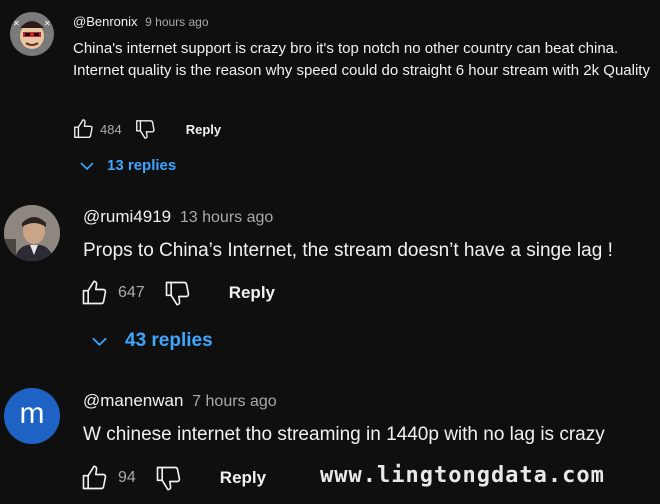 The height and width of the screenshot is (504, 660). I want to click on thumb-up-icon, so click(94, 478).